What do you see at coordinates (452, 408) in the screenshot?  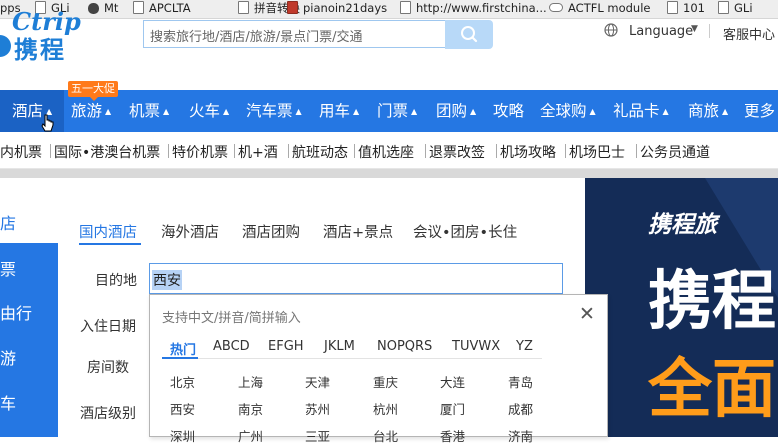 I see `city-option: 厦门` at bounding box center [452, 408].